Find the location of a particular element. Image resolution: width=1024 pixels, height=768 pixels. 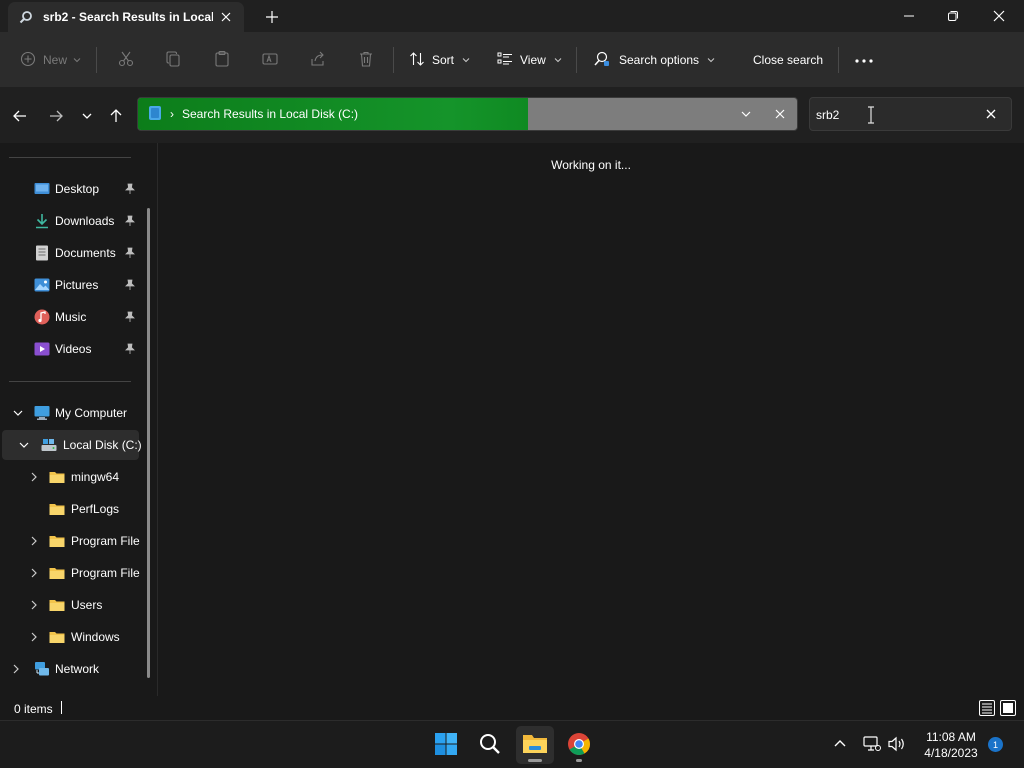

new-button: New is located at coordinates (50, 60).